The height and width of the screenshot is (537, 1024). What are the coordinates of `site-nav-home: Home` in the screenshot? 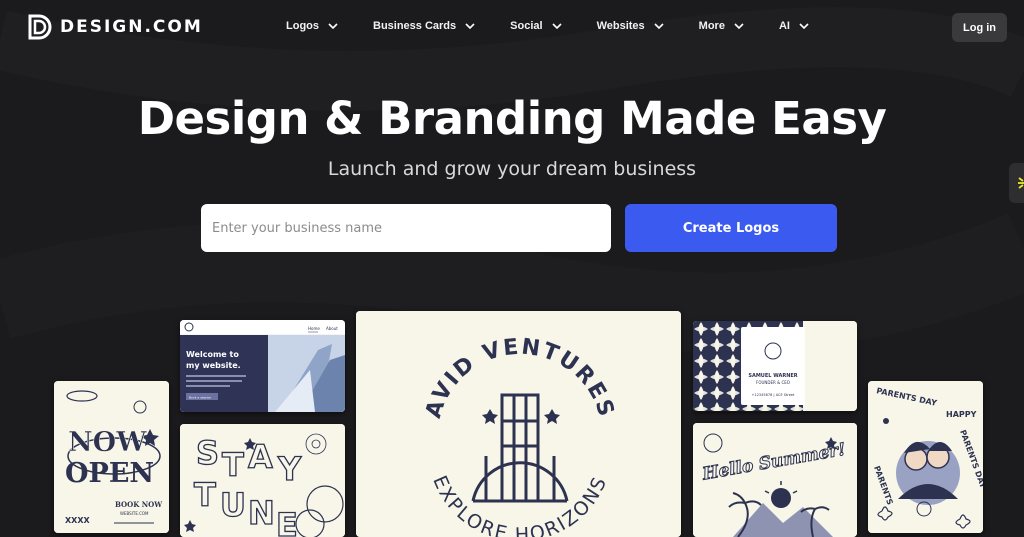 It's located at (314, 328).